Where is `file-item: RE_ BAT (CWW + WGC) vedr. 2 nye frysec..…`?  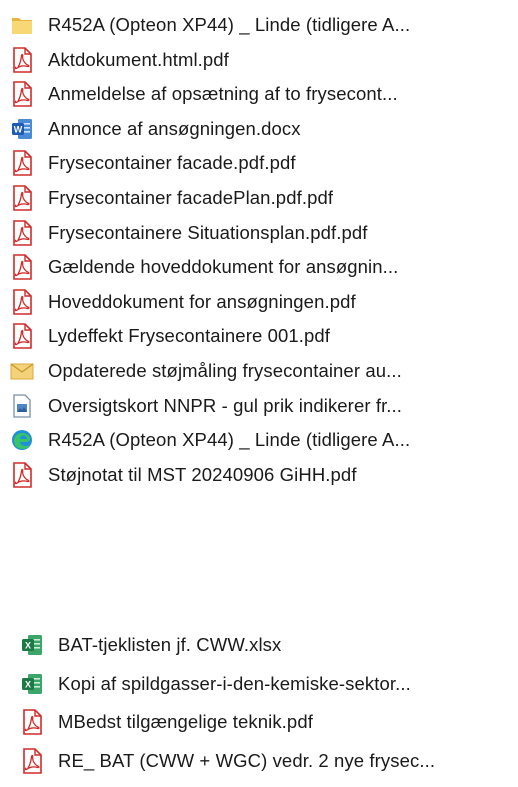 file-item: RE_ BAT (CWW + WGC) vedr. 2 nye frysec..… is located at coordinates (259, 761).